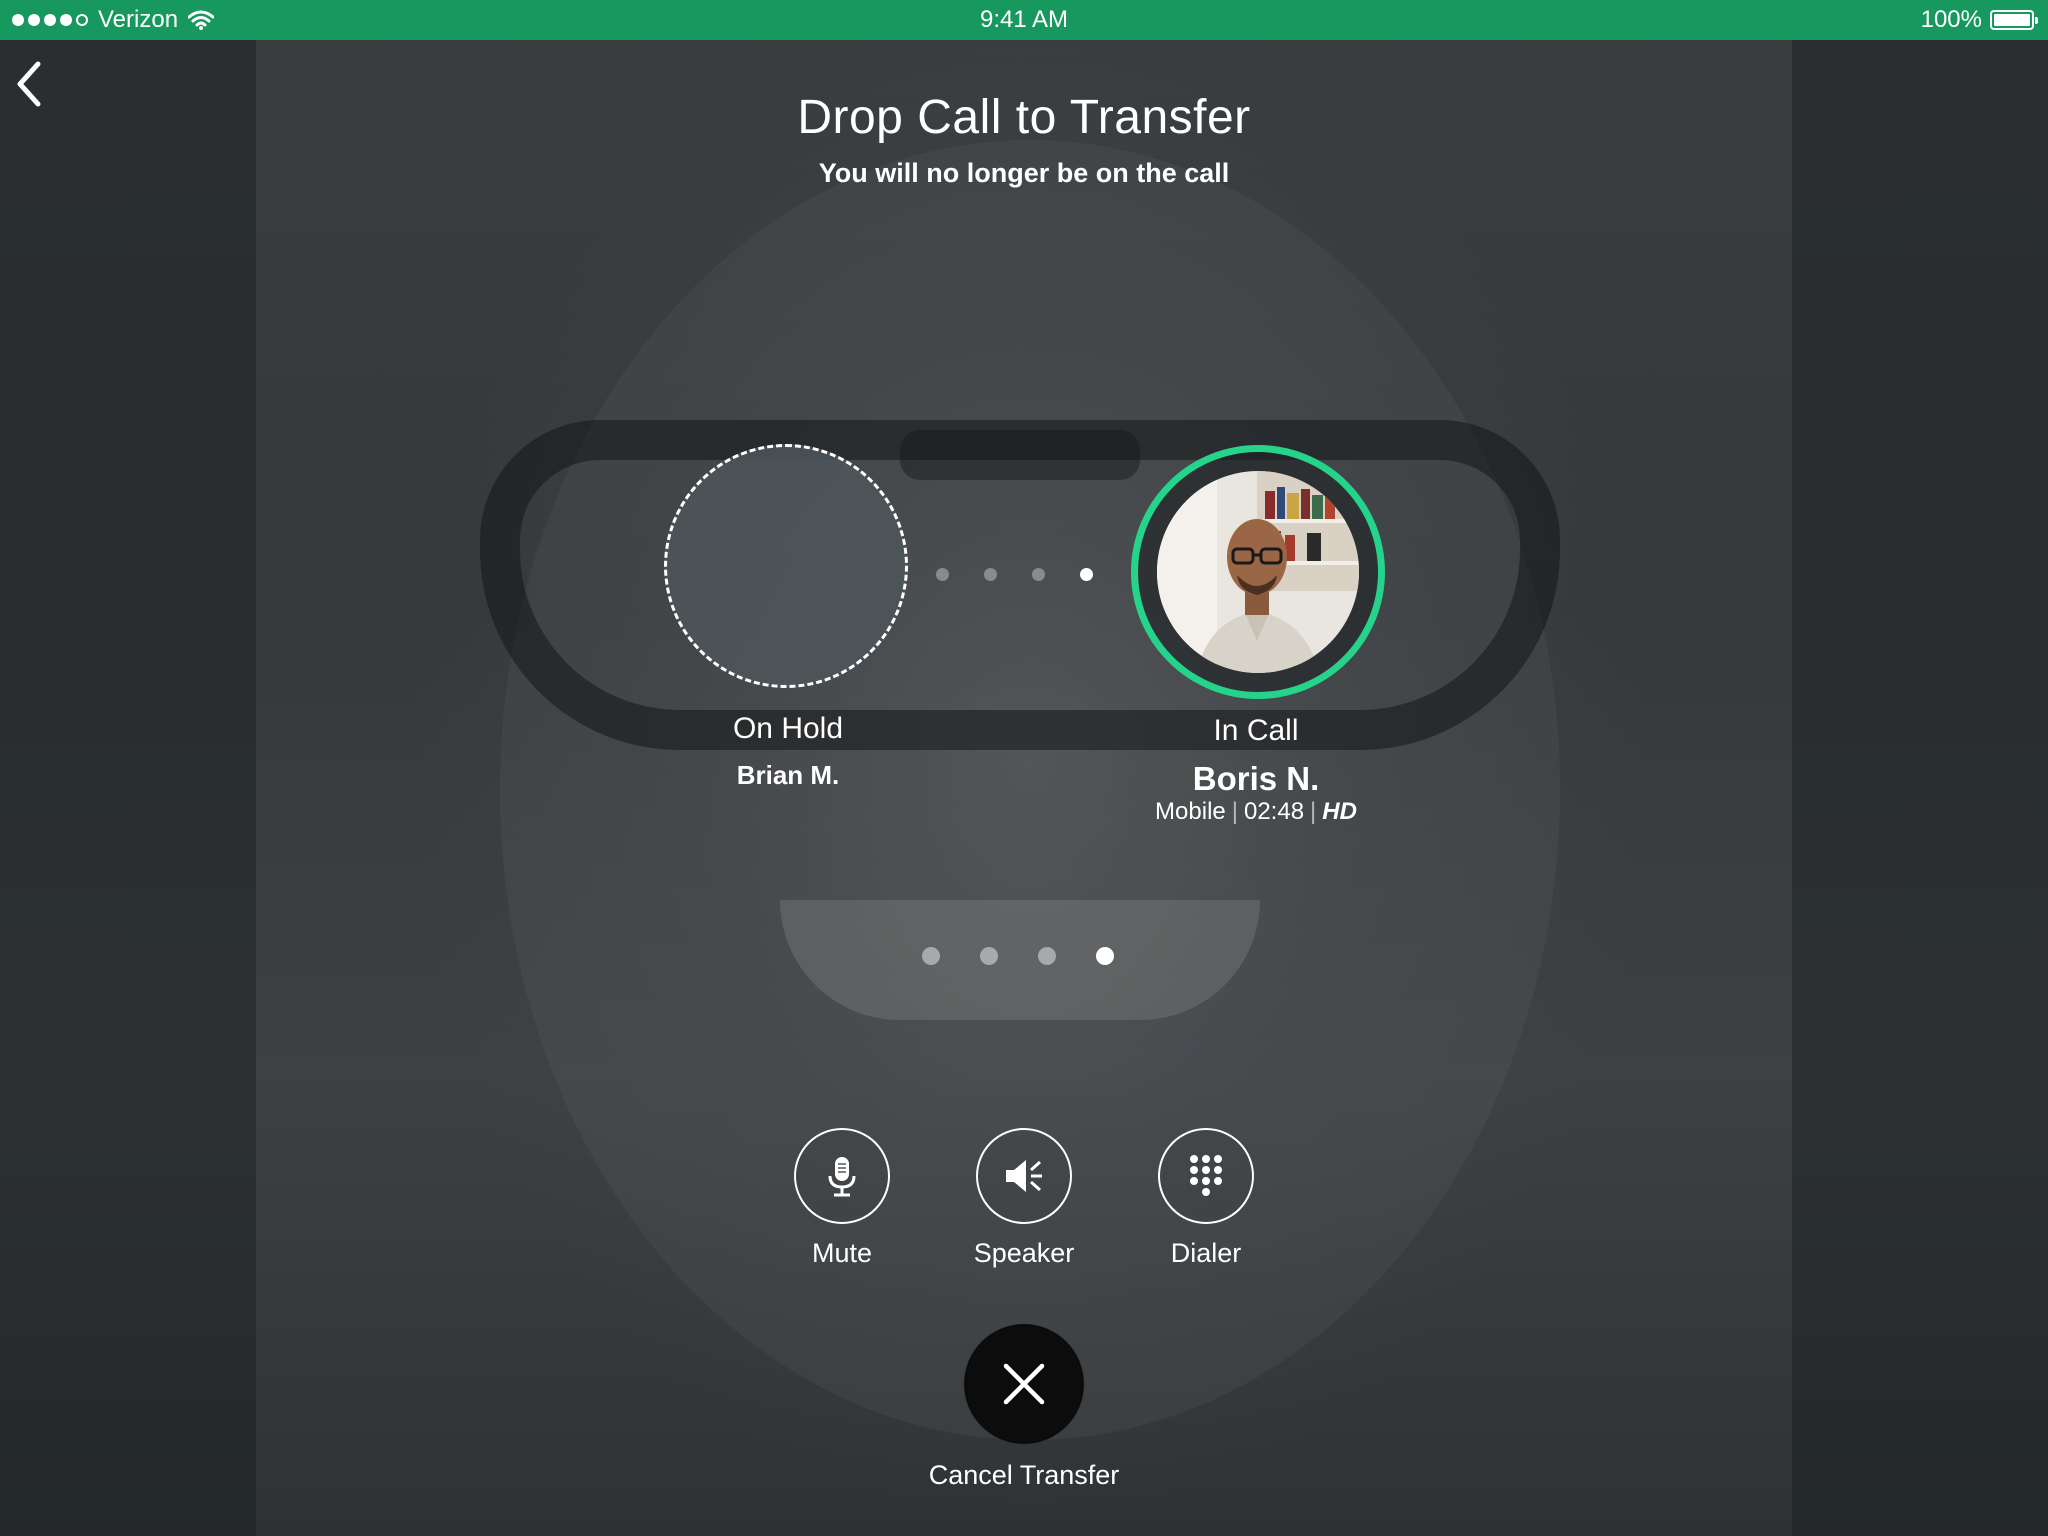  Describe the element at coordinates (1190, 811) in the screenshot. I see `phone-type: Mobile` at that location.